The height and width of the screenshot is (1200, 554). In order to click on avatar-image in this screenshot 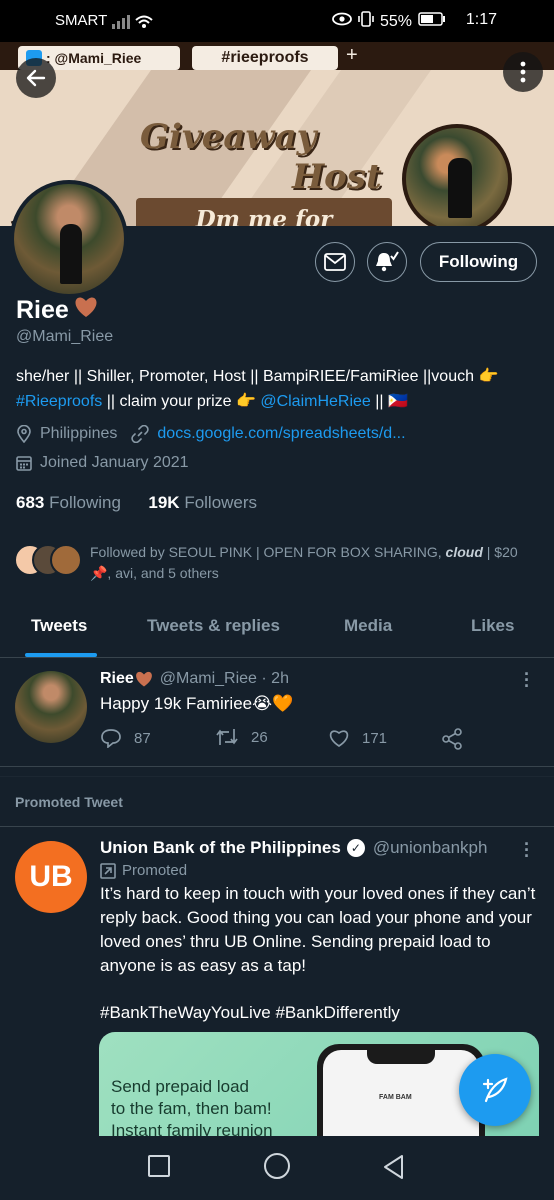, I will do `click(69, 239)`.